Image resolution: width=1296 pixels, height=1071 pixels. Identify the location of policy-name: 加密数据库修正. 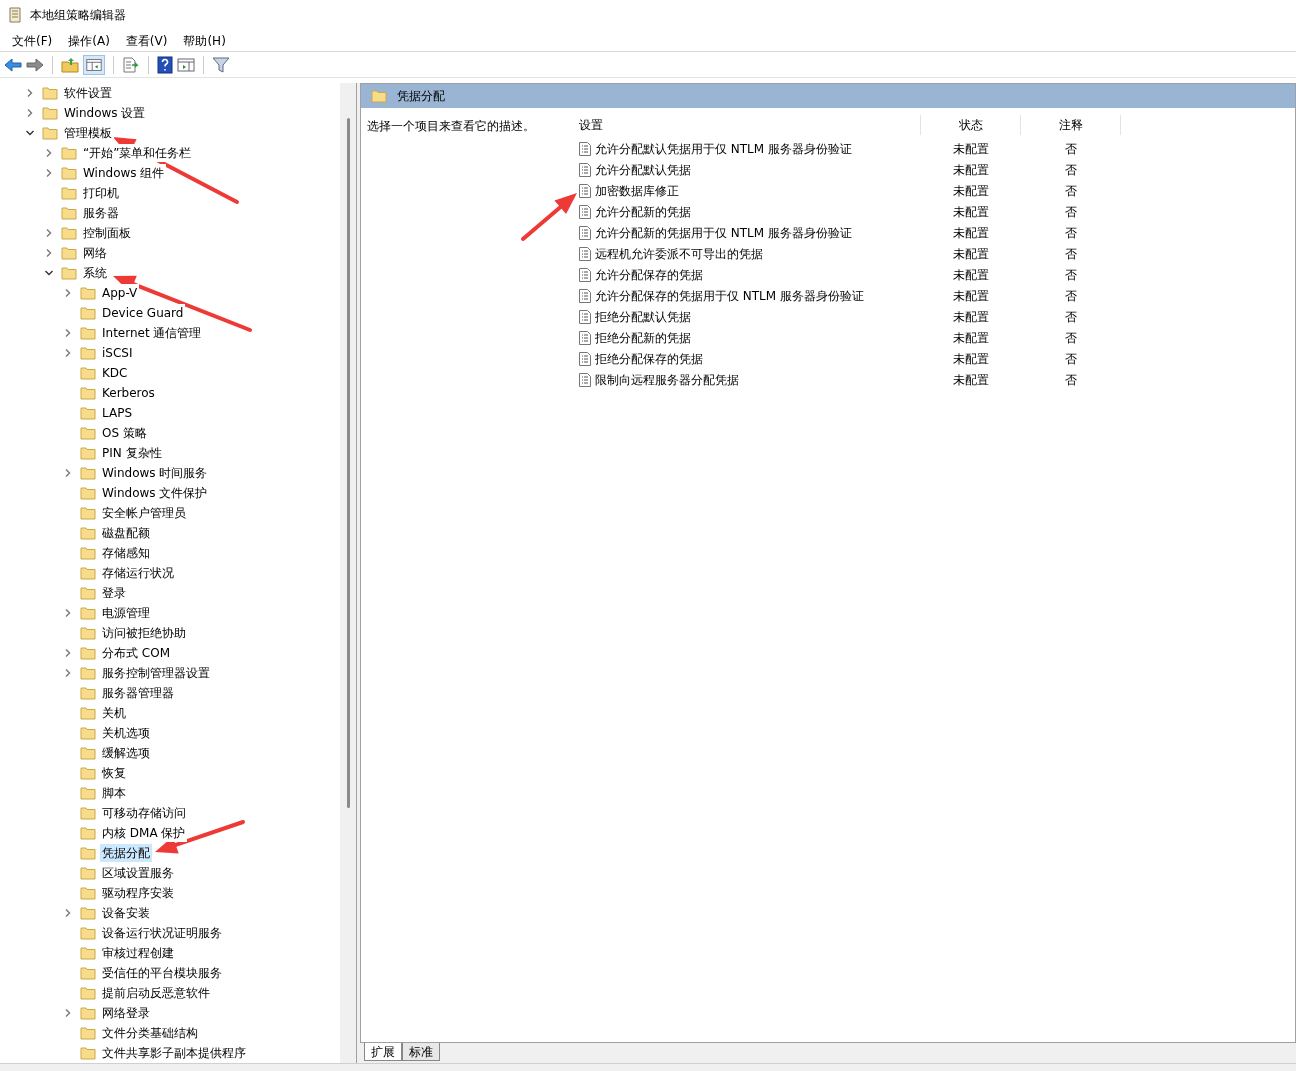
(637, 190).